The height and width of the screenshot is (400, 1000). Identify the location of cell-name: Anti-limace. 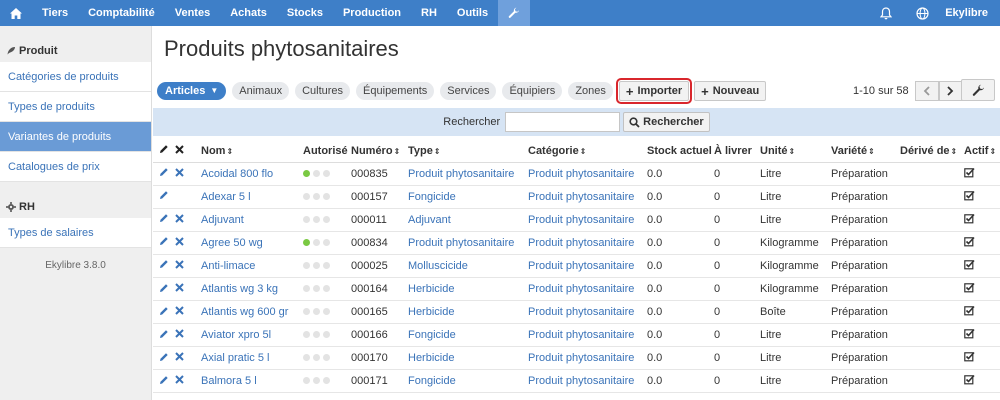
(252, 266).